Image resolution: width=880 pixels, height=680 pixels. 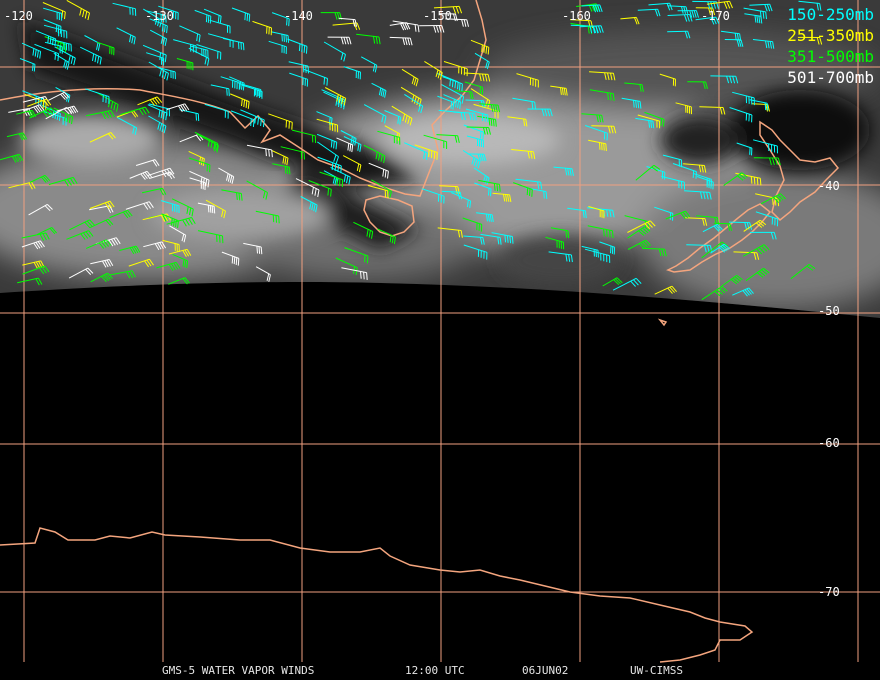 I want to click on footer-satellite: GMS-5 WATER VAPOR WINDS, so click(x=238, y=670).